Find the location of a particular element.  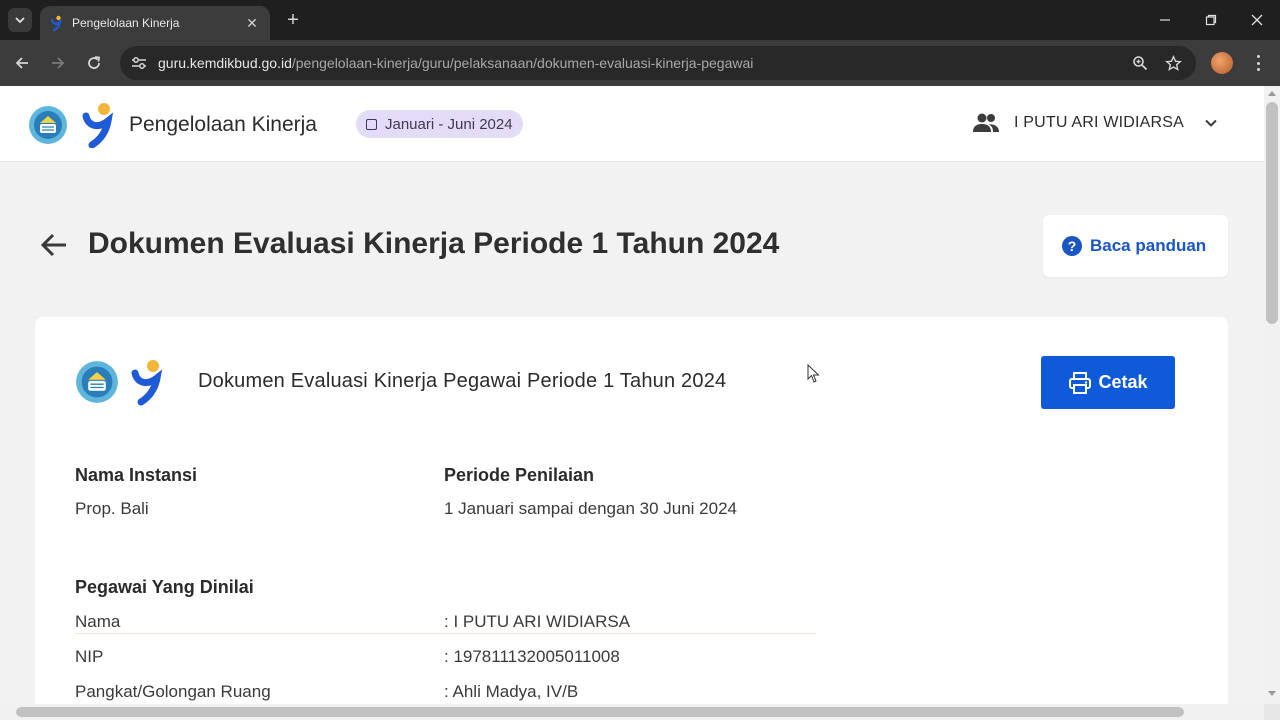

printer-icon is located at coordinates (1080, 382).